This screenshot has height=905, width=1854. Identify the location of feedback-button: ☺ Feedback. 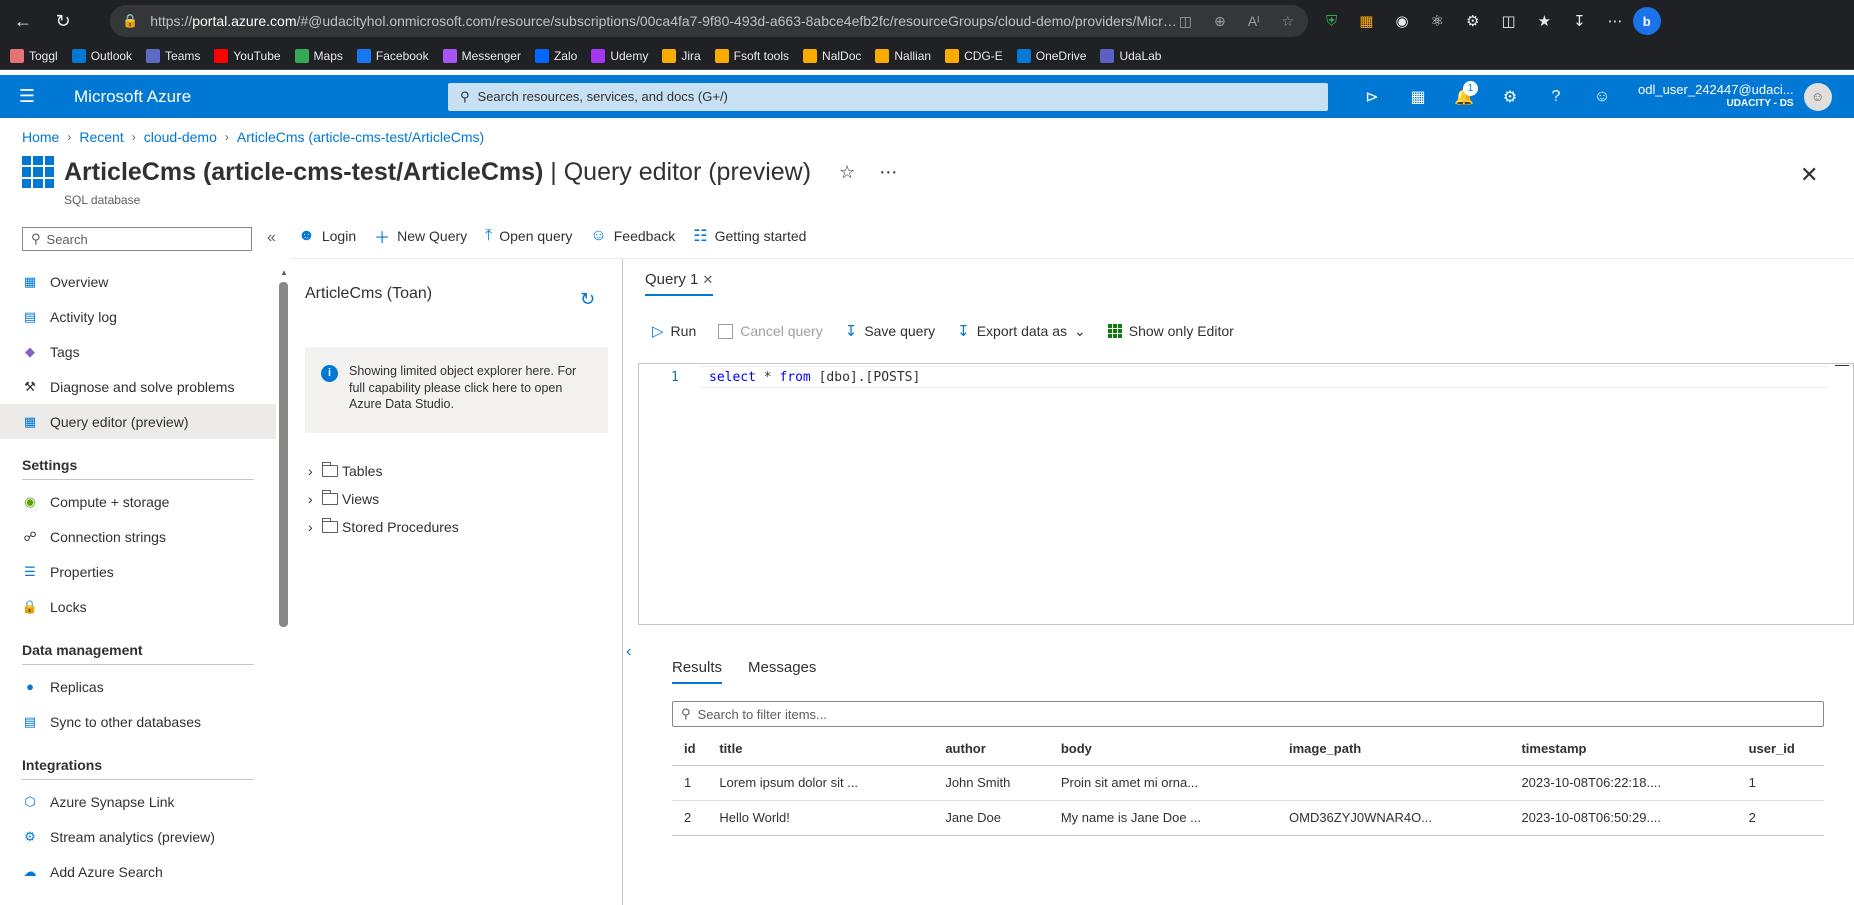
(632, 236).